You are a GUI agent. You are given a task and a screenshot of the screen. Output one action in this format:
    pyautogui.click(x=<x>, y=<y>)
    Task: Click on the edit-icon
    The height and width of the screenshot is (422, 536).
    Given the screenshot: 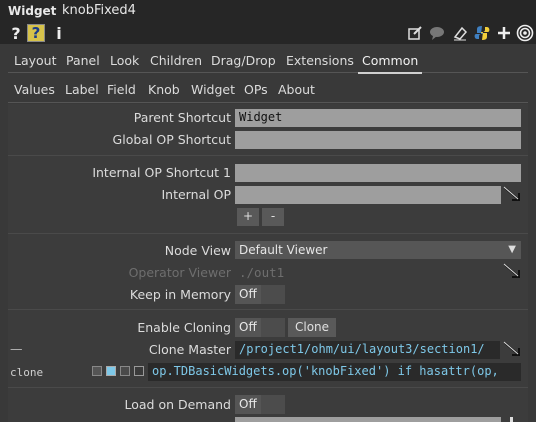 What is the action you would take?
    pyautogui.click(x=415, y=33)
    